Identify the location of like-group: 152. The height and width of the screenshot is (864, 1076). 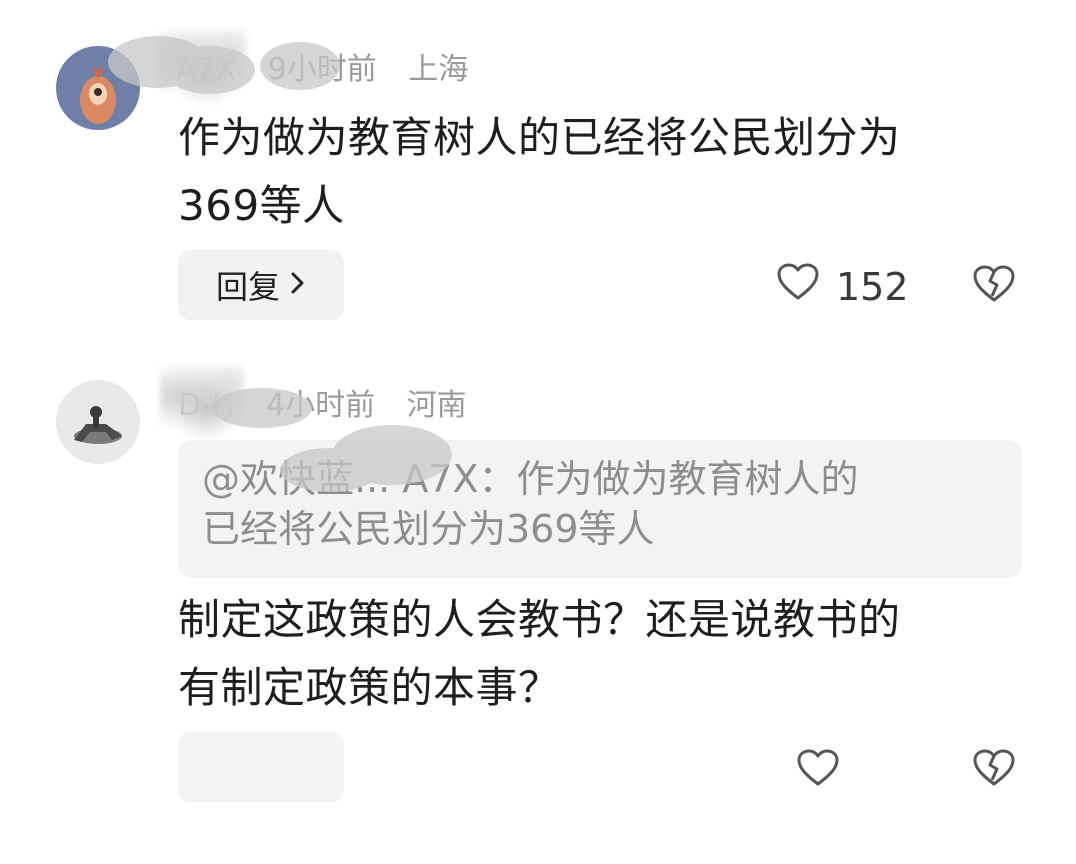
(842, 286).